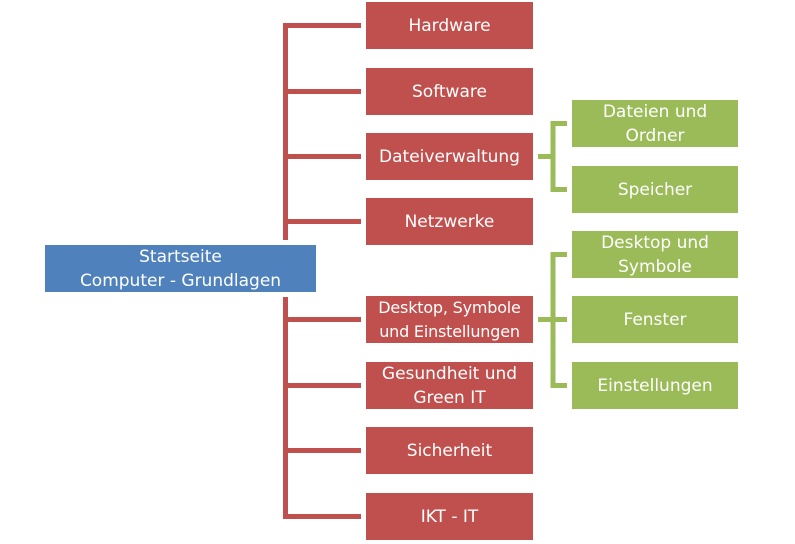 Image resolution: width=795 pixels, height=544 pixels. Describe the element at coordinates (655, 189) in the screenshot. I see `node-speicher: Speicher` at that location.